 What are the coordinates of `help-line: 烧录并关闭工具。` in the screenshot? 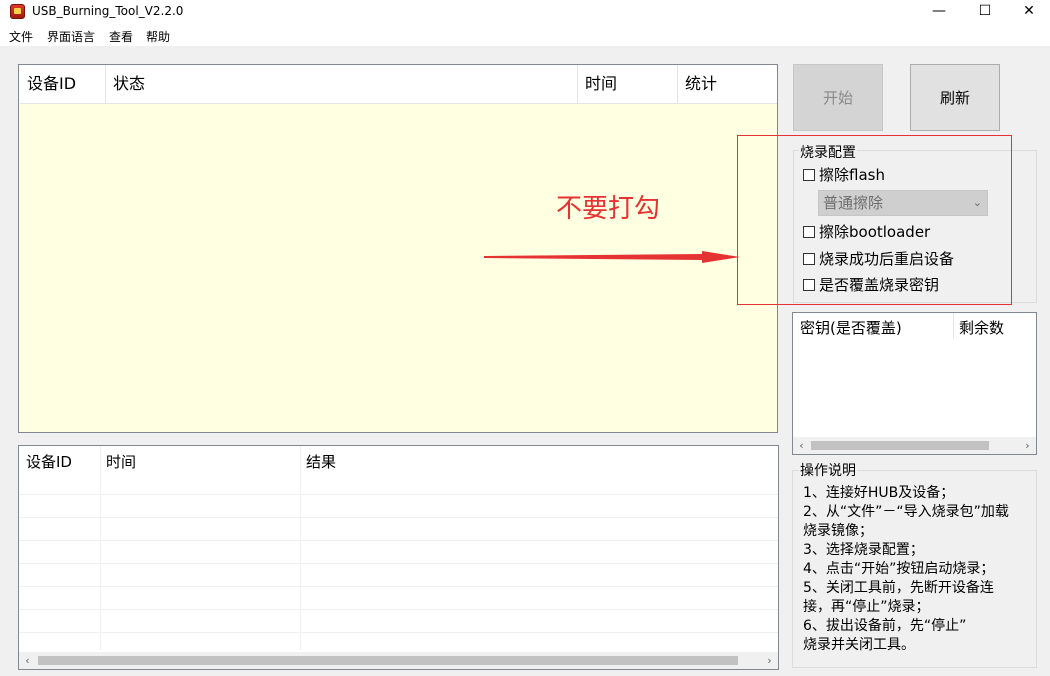 It's located at (859, 645).